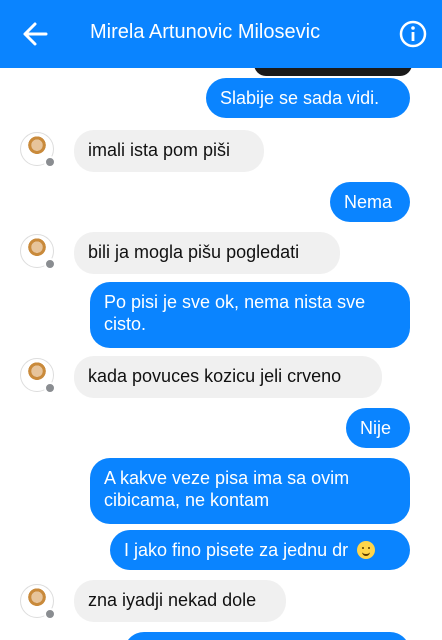 The image size is (442, 640). I want to click on message-outgoing: Nema, so click(370, 202).